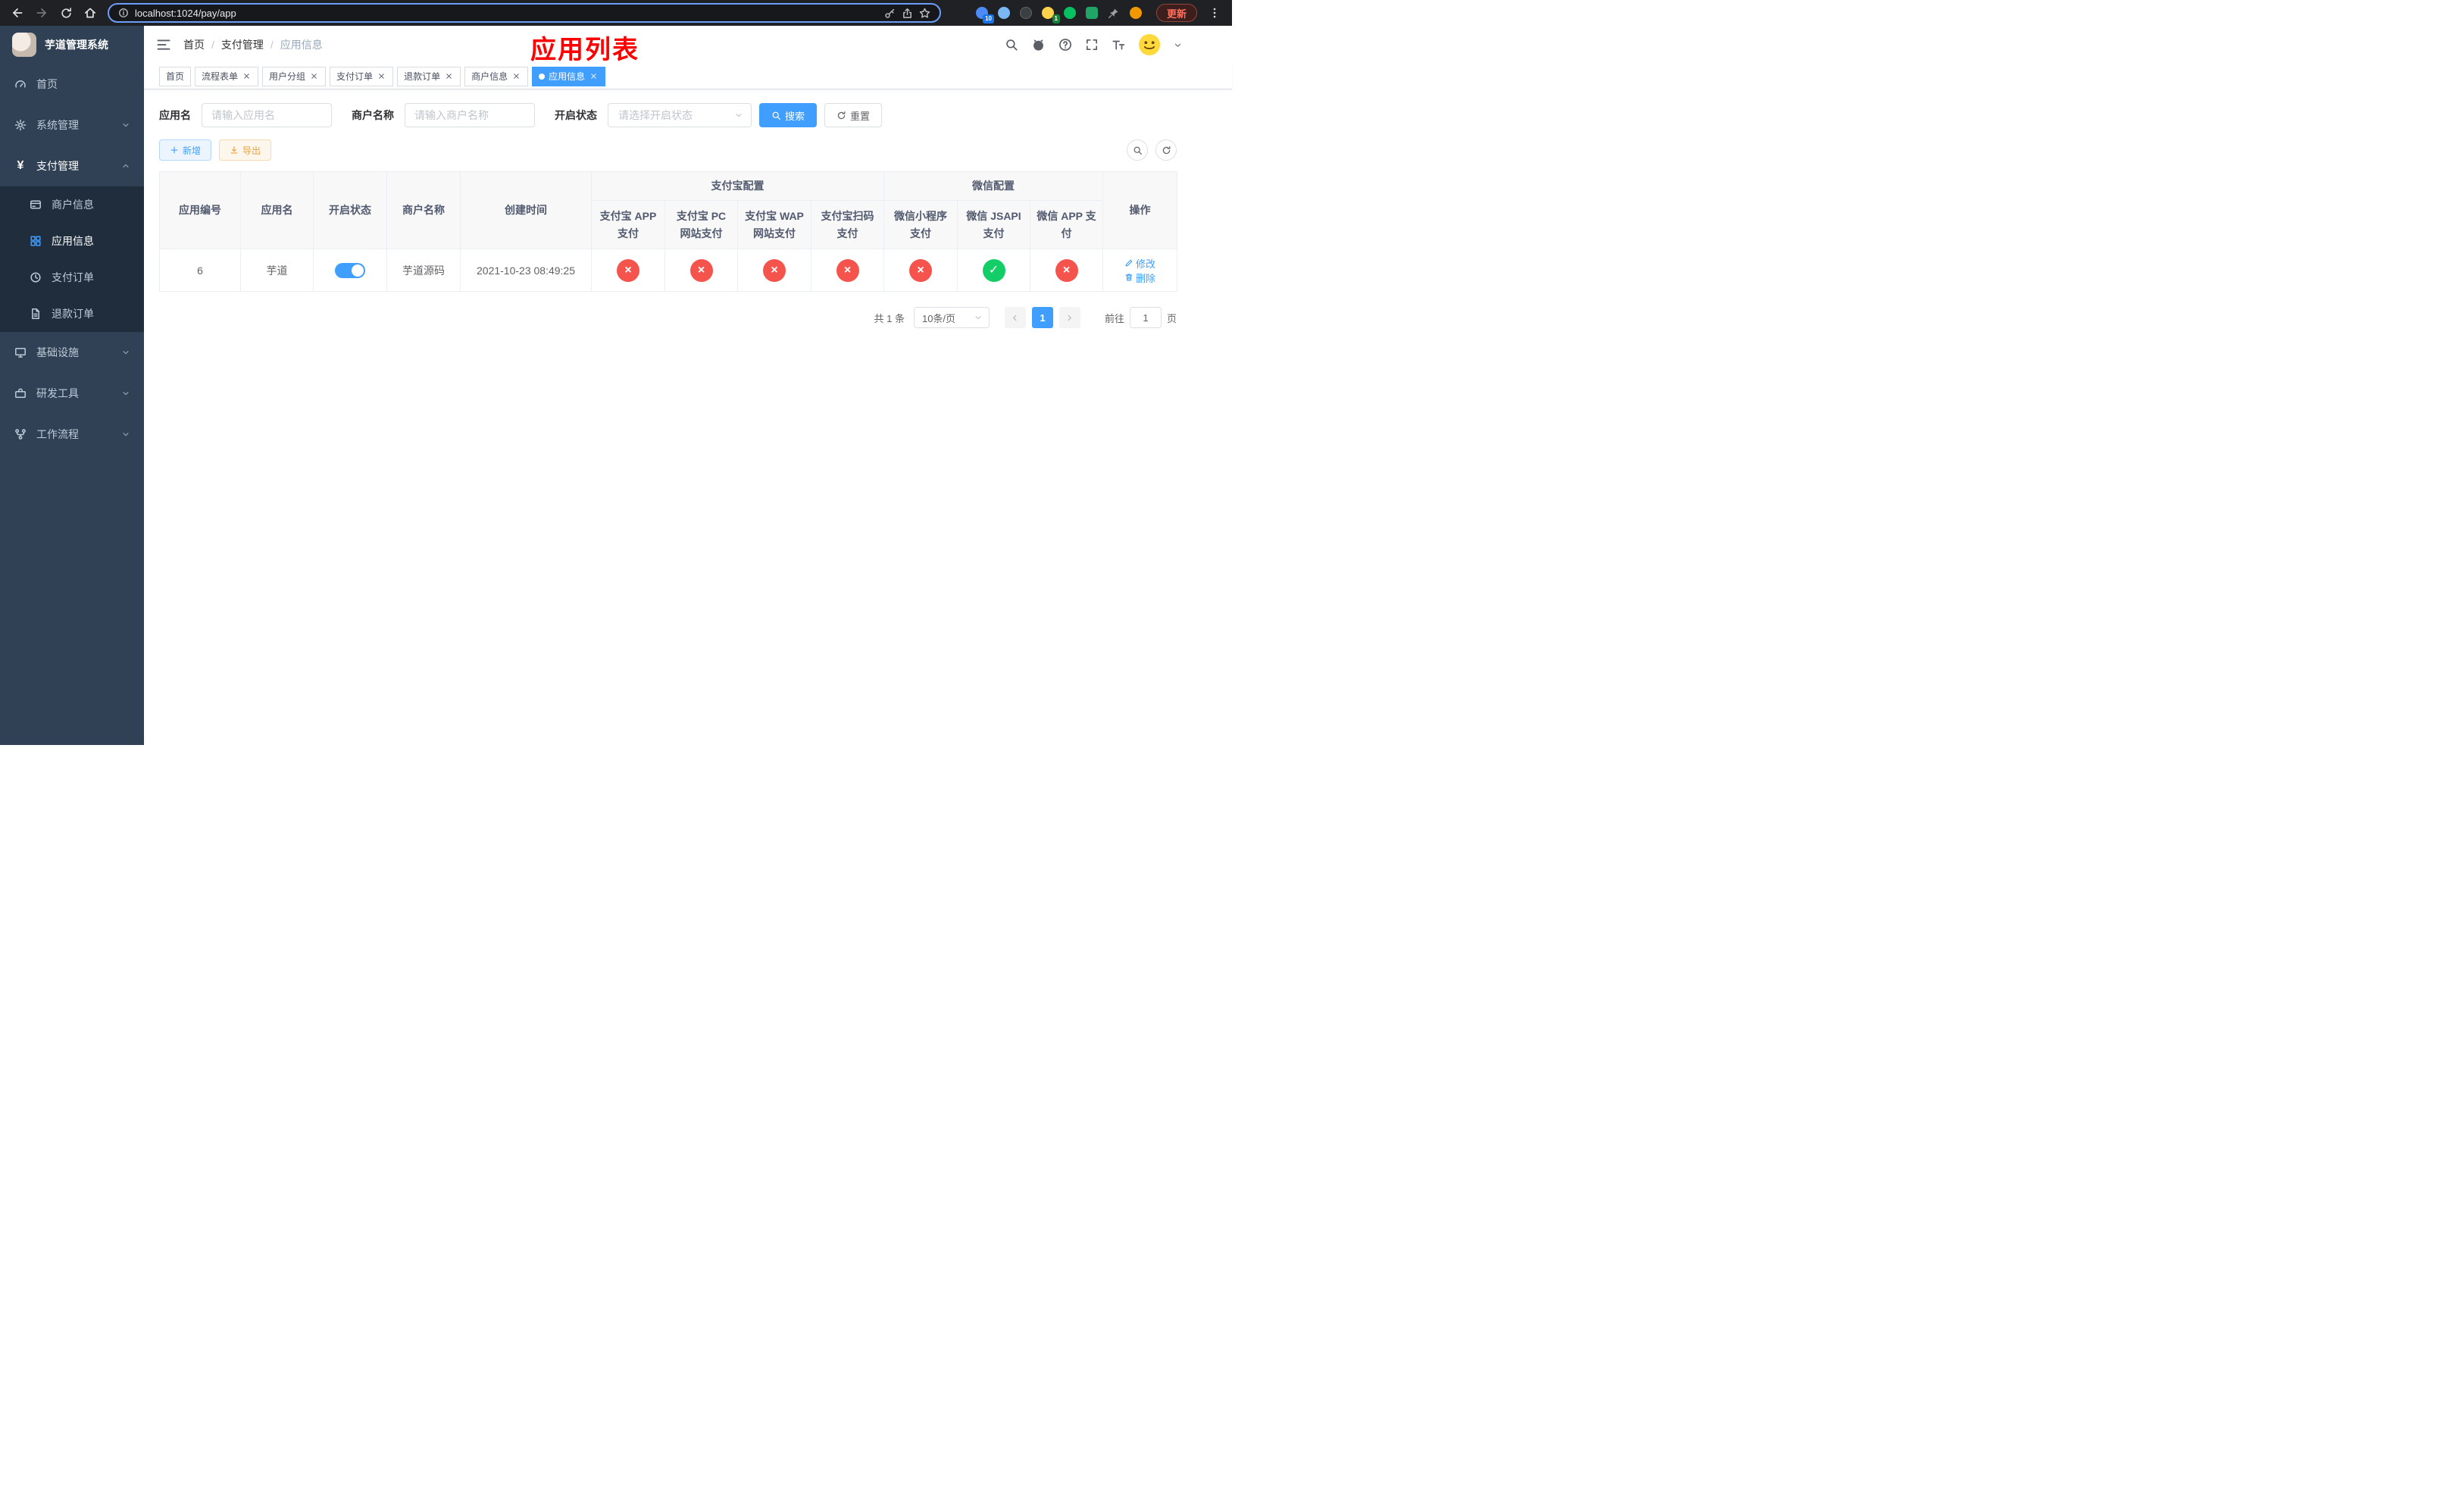 The width and height of the screenshot is (2464, 1490). What do you see at coordinates (355, 76) in the screenshot?
I see `tag-label: 支付订单` at bounding box center [355, 76].